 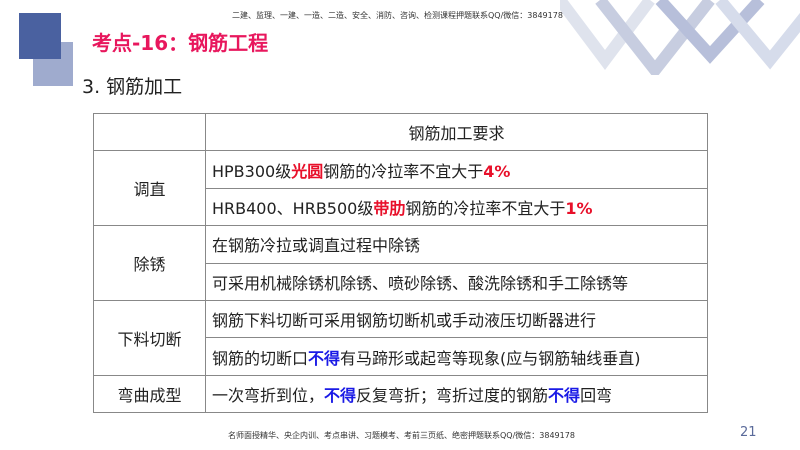 I want to click on highlight-red: 带肋, so click(x=389, y=208).